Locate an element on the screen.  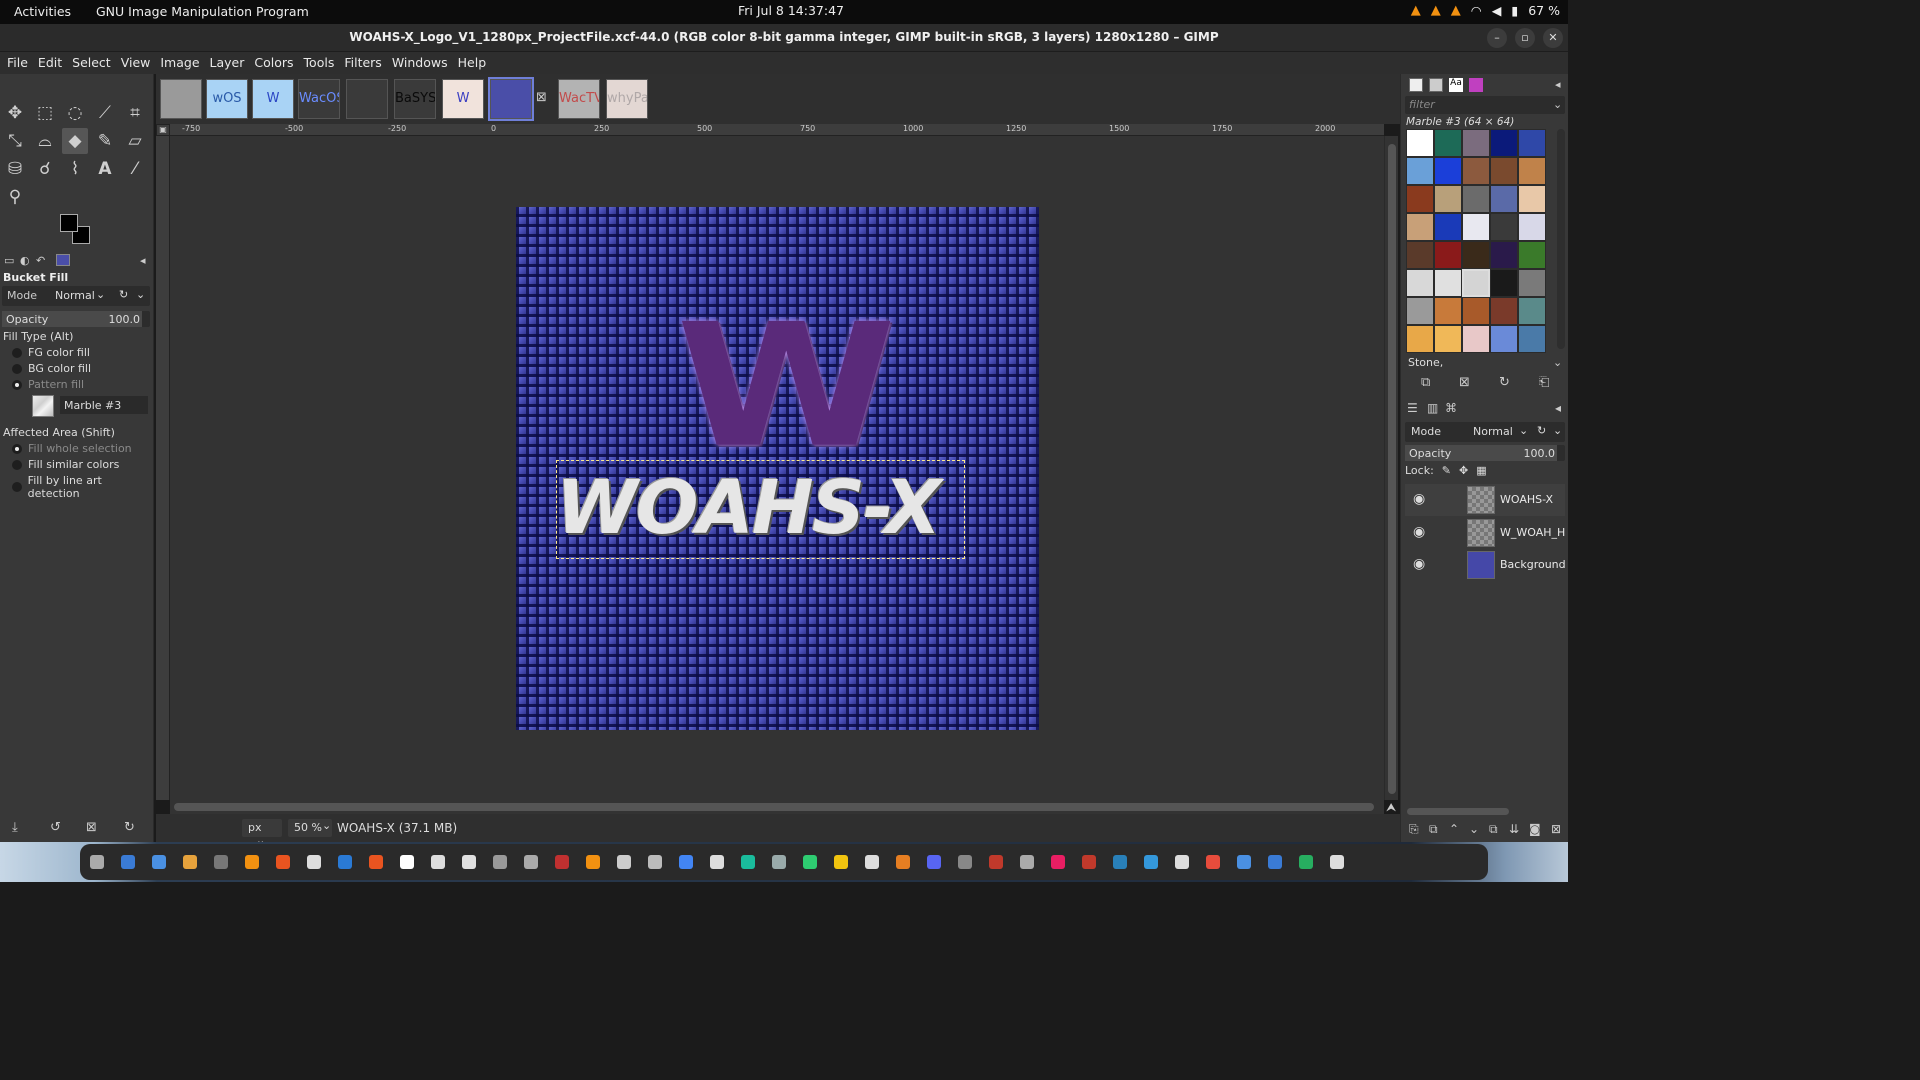
menu-layer: Layer is located at coordinates (229, 63).